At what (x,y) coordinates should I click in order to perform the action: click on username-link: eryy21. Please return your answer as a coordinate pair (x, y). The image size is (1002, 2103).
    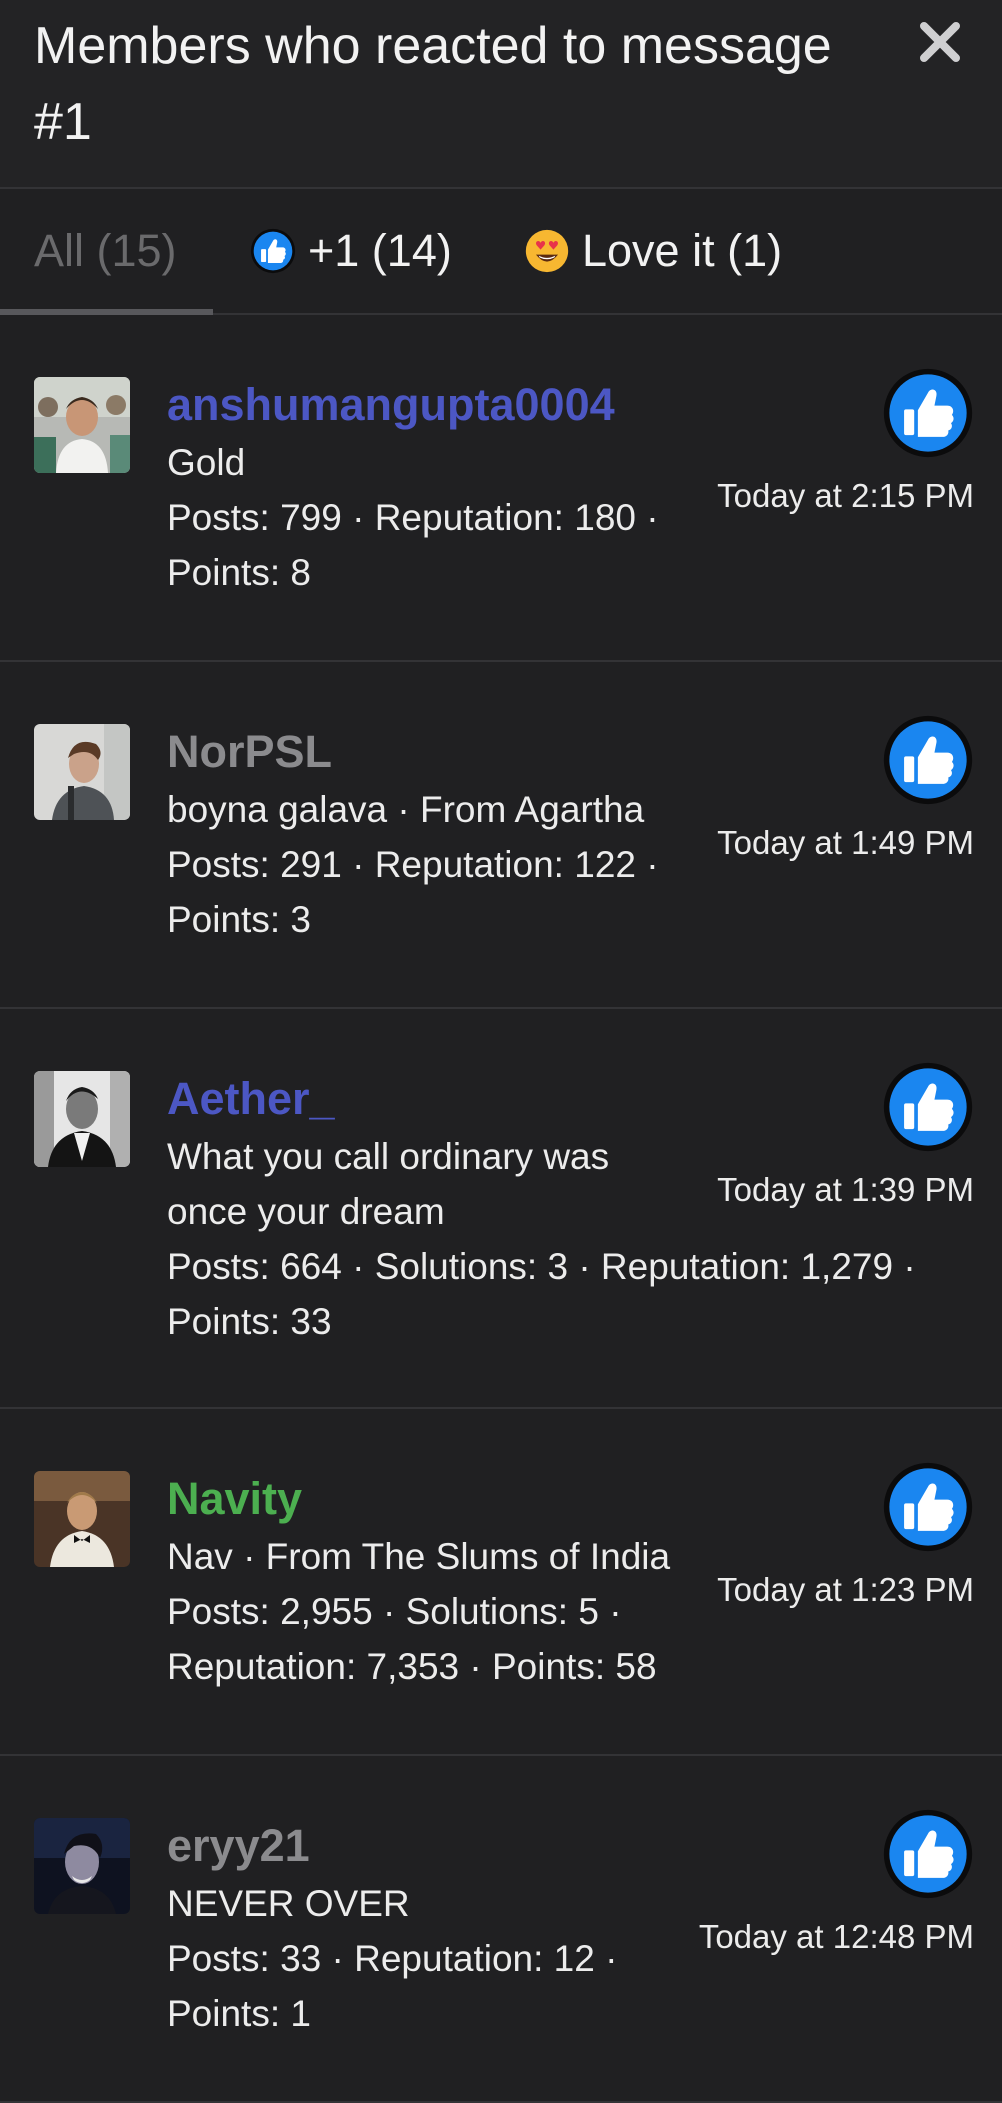
    Looking at the image, I should click on (447, 1846).